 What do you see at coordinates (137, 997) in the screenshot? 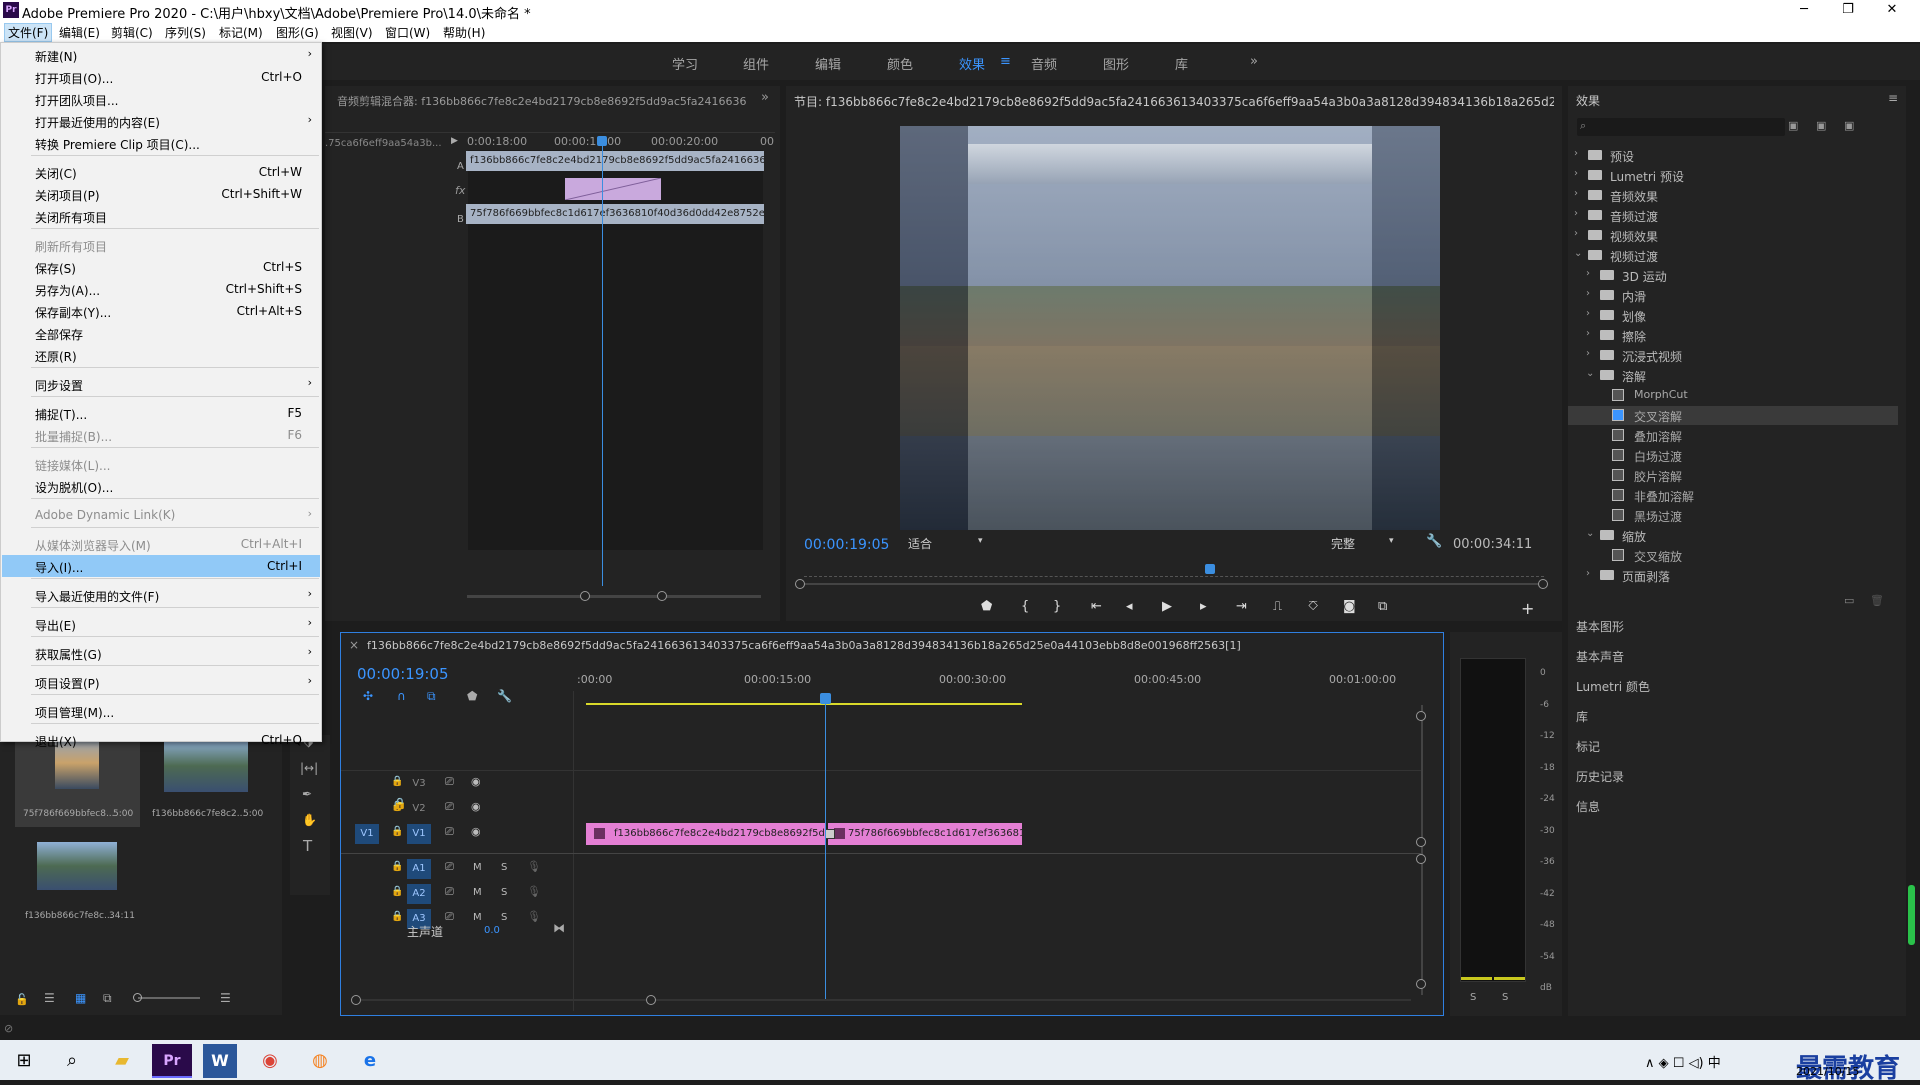
I see `slider-handle` at bounding box center [137, 997].